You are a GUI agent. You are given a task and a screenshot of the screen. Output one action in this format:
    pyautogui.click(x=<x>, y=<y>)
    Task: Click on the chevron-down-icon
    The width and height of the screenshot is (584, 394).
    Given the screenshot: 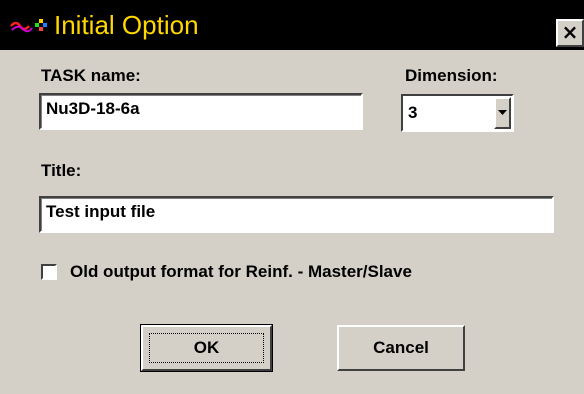 What is the action you would take?
    pyautogui.click(x=502, y=112)
    